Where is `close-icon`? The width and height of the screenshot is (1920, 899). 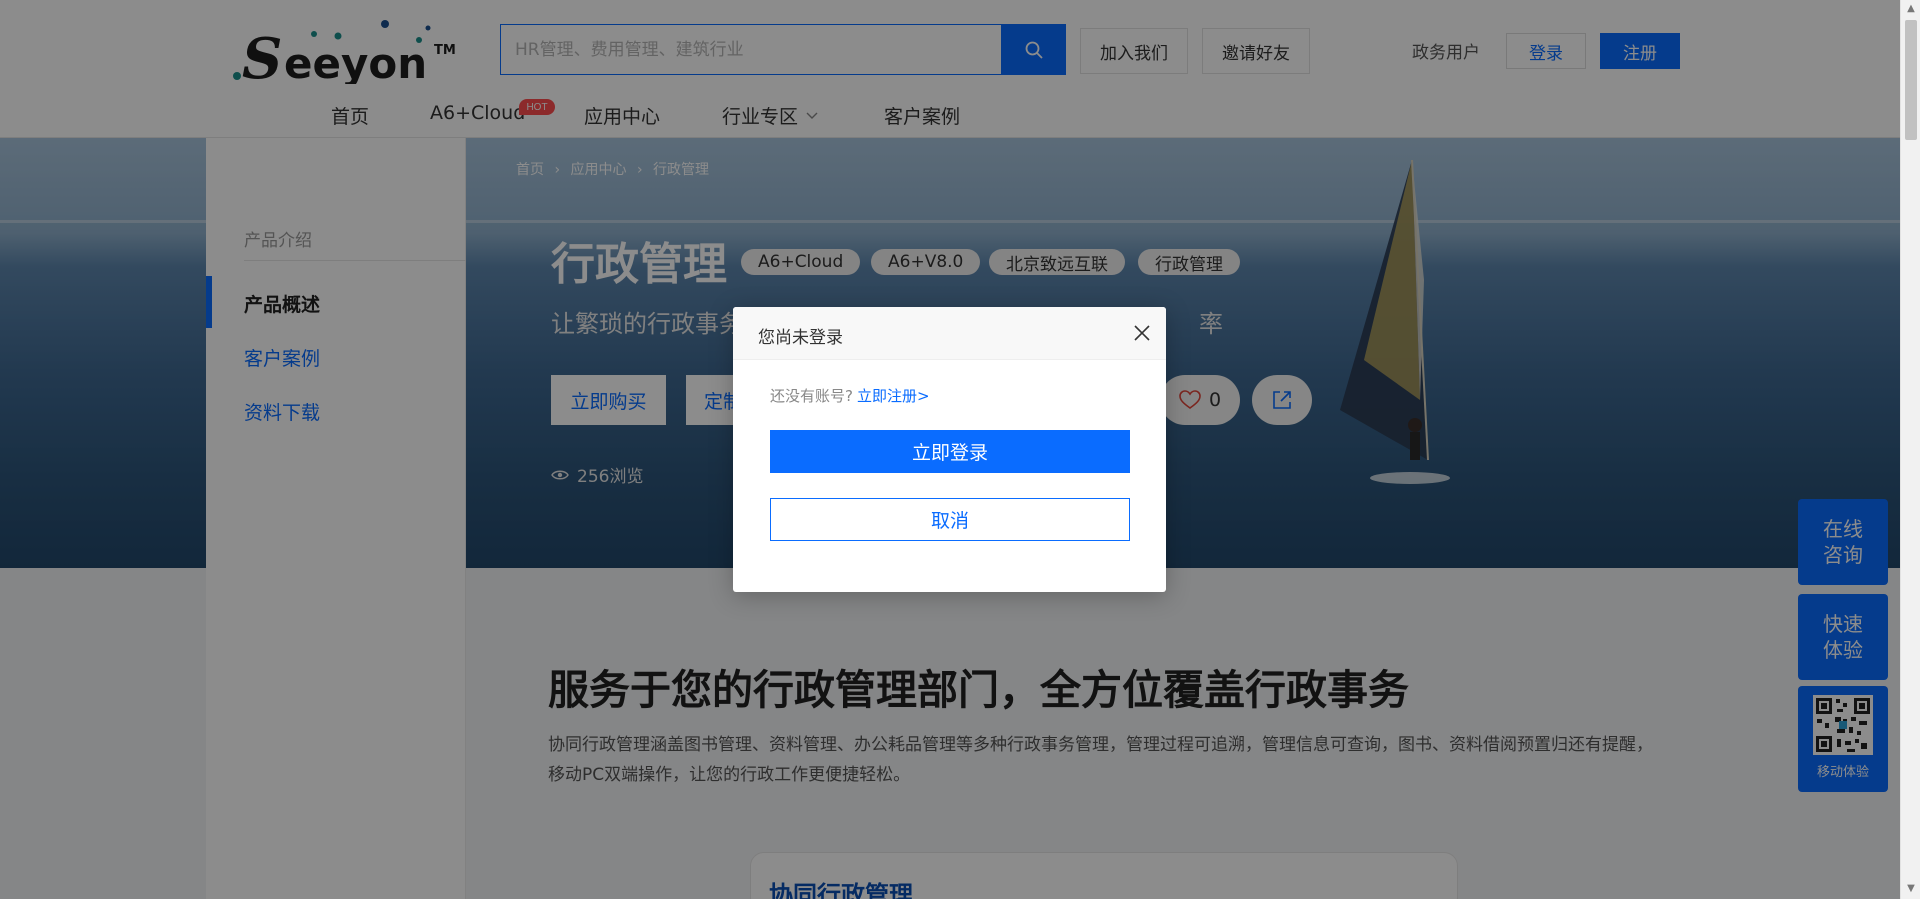
close-icon is located at coordinates (1142, 333).